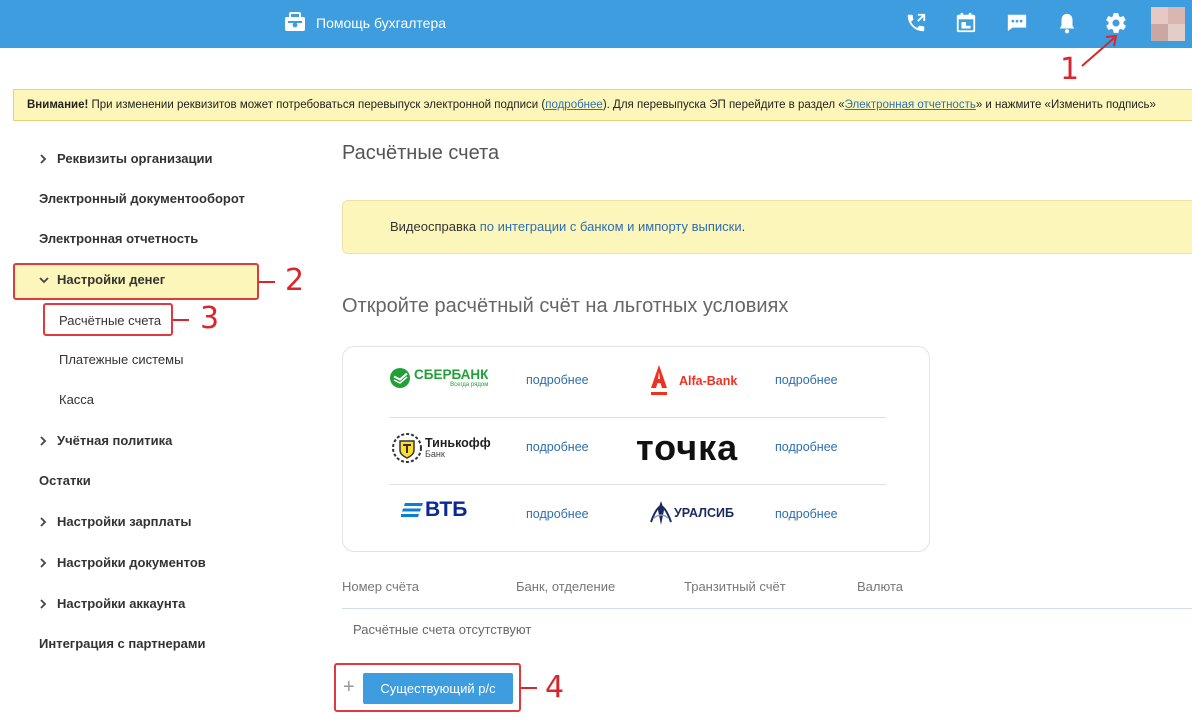 The width and height of the screenshot is (1192, 723). What do you see at coordinates (767, 608) in the screenshot?
I see `table-divider` at bounding box center [767, 608].